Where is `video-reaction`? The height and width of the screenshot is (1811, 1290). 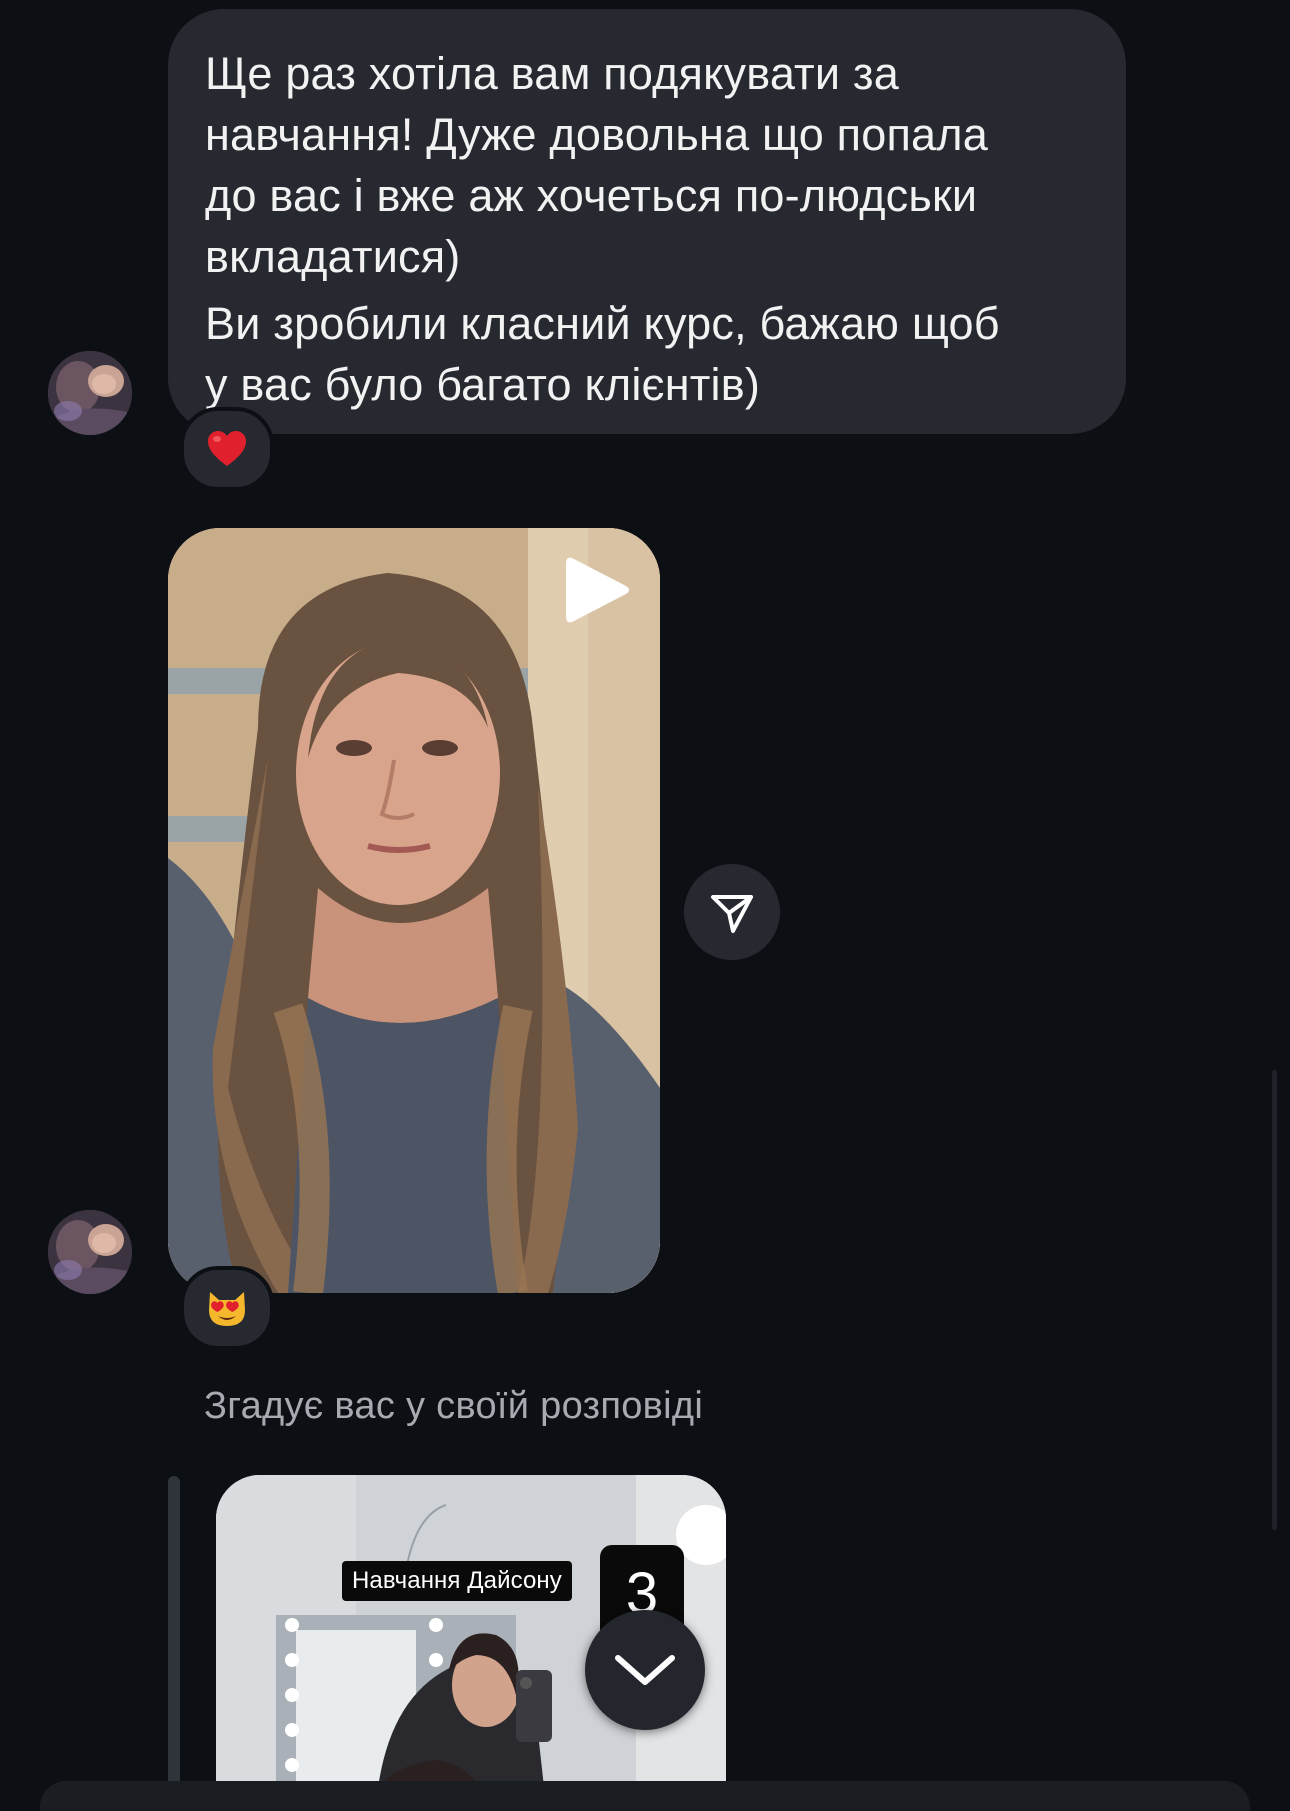 video-reaction is located at coordinates (227, 1308).